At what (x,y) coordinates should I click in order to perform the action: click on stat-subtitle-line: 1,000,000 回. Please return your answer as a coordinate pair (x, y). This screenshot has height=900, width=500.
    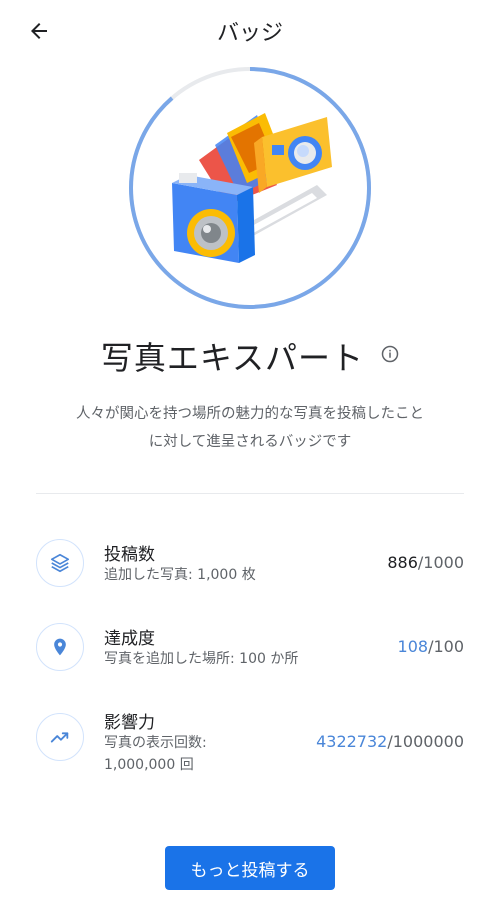
    Looking at the image, I should click on (149, 765).